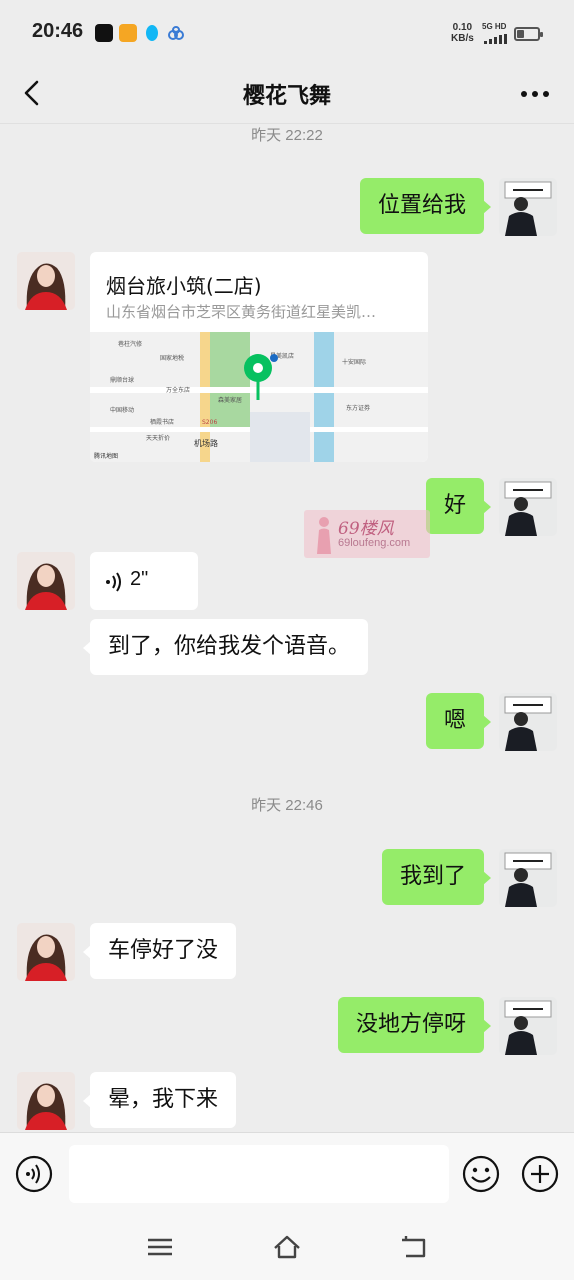  Describe the element at coordinates (462, 33) in the screenshot. I see `network-speed: 0.10 KB/s` at that location.